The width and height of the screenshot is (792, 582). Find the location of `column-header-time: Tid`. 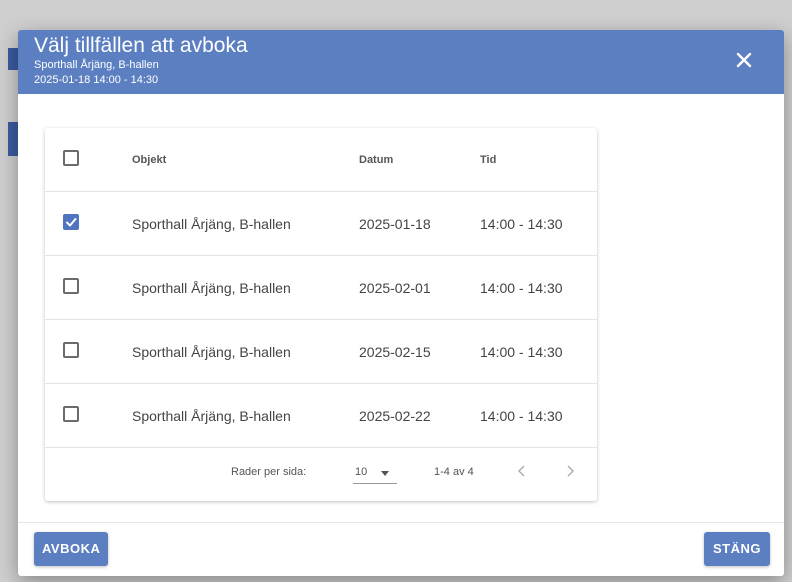

column-header-time: Tid is located at coordinates (488, 160).